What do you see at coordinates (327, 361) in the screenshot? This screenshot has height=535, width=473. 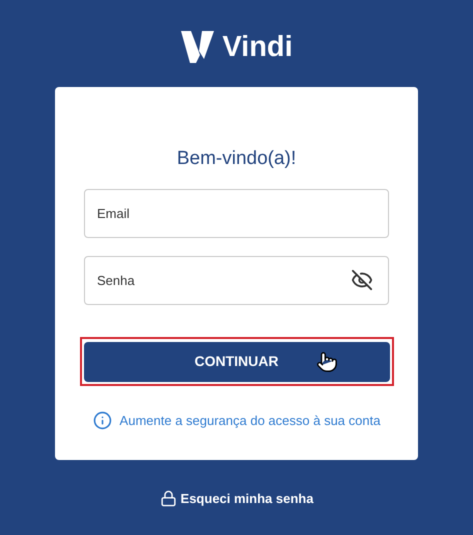 I see `hand-cursor-icon` at bounding box center [327, 361].